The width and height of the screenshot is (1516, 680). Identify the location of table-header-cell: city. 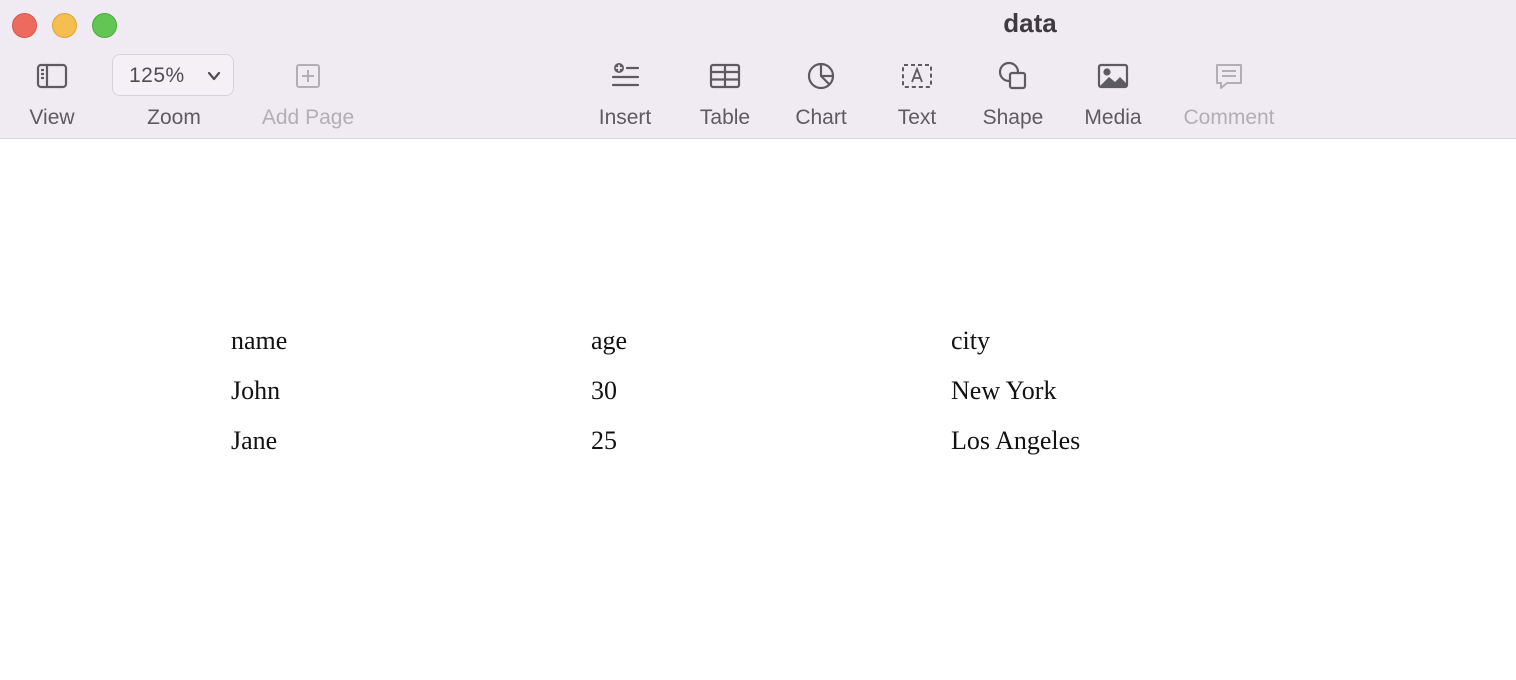
(970, 340).